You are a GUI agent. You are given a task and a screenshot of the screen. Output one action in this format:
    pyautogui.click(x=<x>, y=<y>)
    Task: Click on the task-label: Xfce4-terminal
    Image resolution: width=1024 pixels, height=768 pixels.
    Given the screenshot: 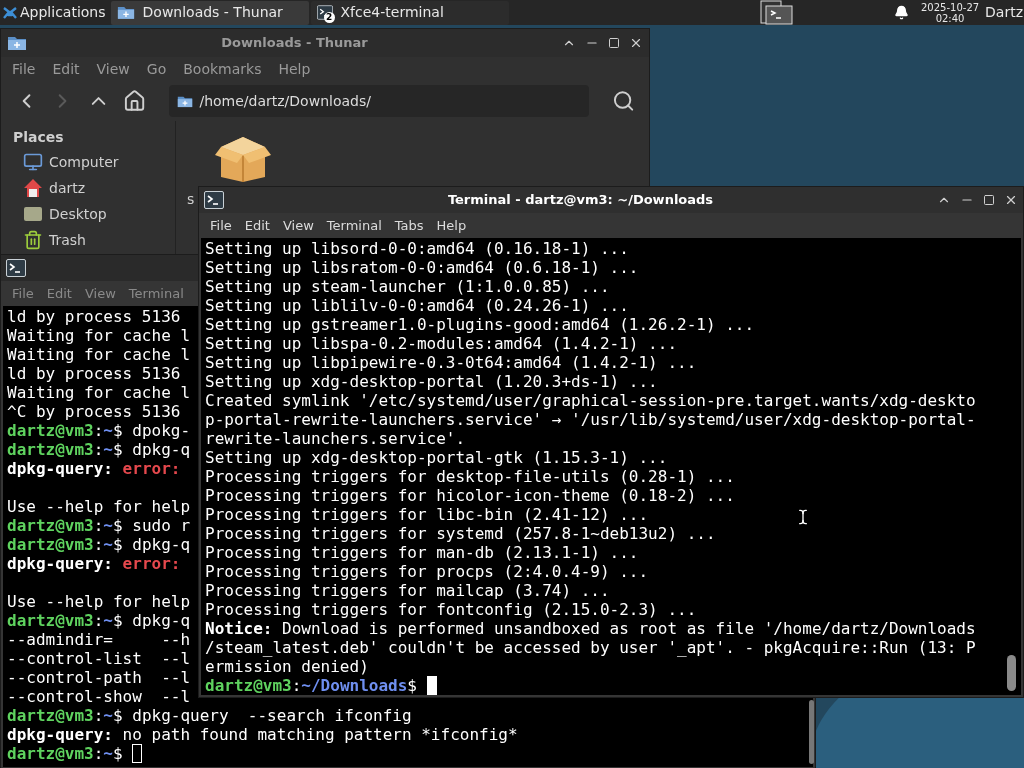 What is the action you would take?
    pyautogui.click(x=392, y=12)
    